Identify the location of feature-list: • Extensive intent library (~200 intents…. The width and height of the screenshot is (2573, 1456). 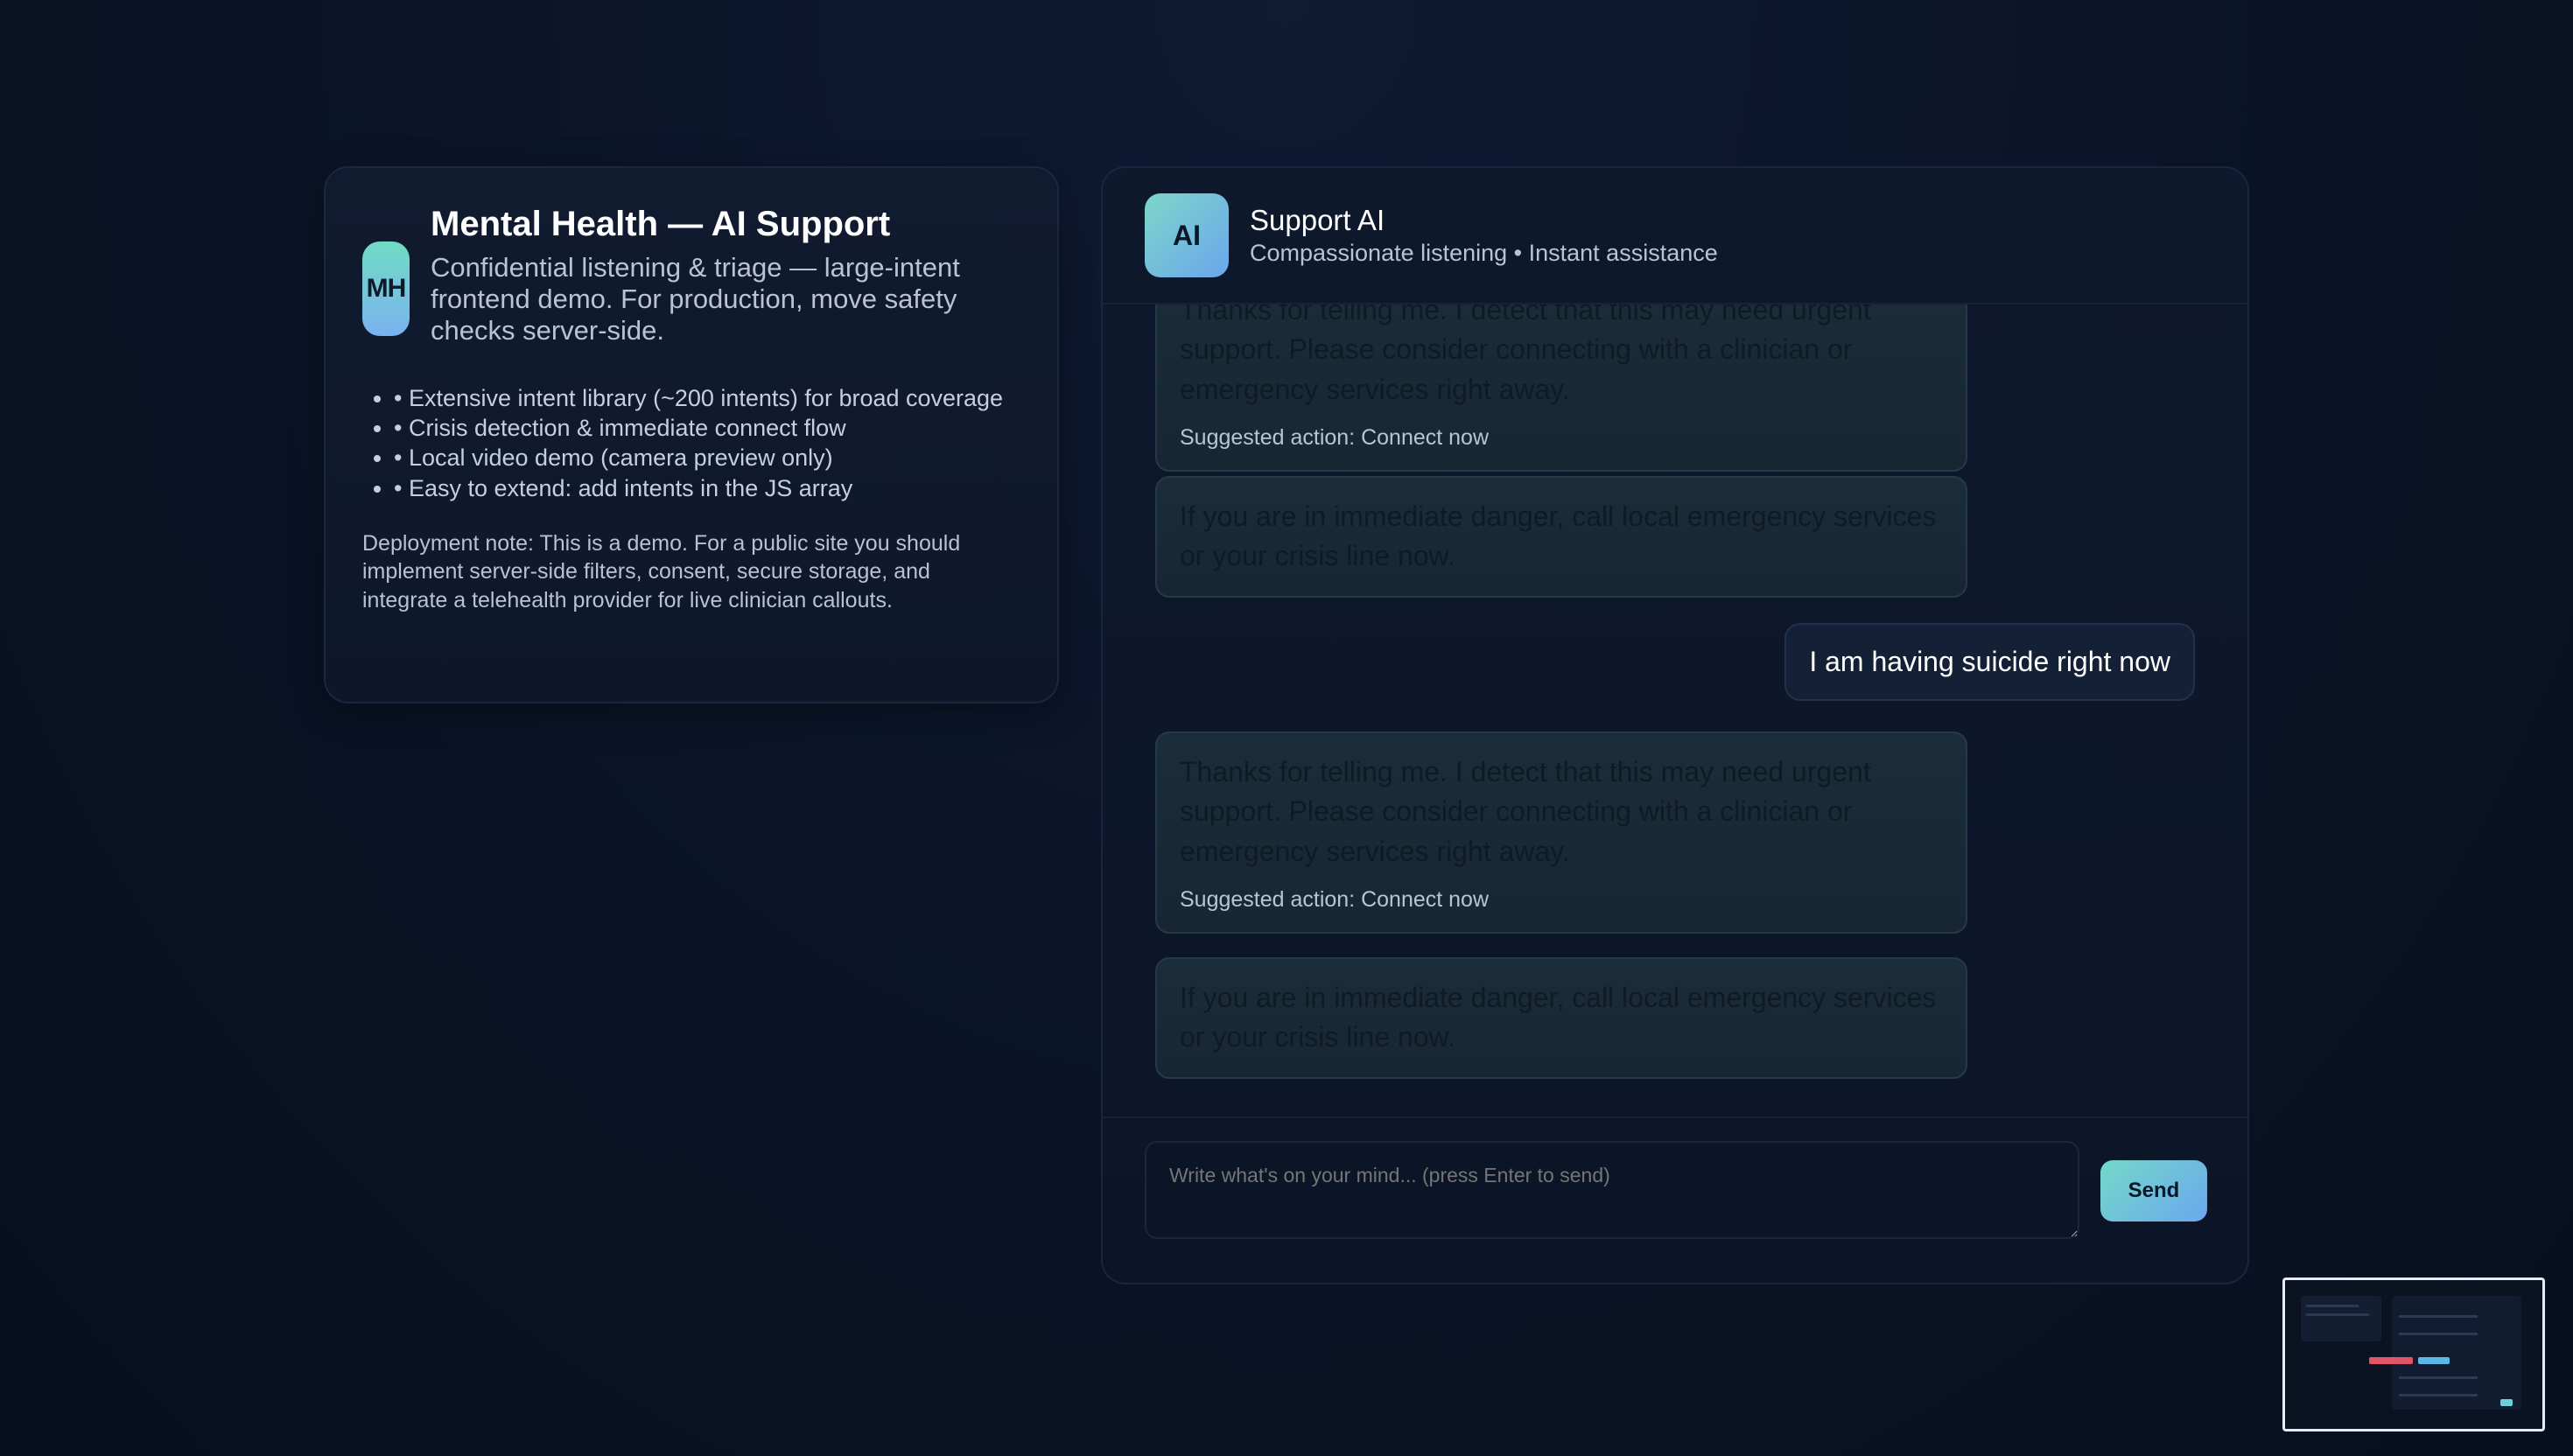
(691, 443).